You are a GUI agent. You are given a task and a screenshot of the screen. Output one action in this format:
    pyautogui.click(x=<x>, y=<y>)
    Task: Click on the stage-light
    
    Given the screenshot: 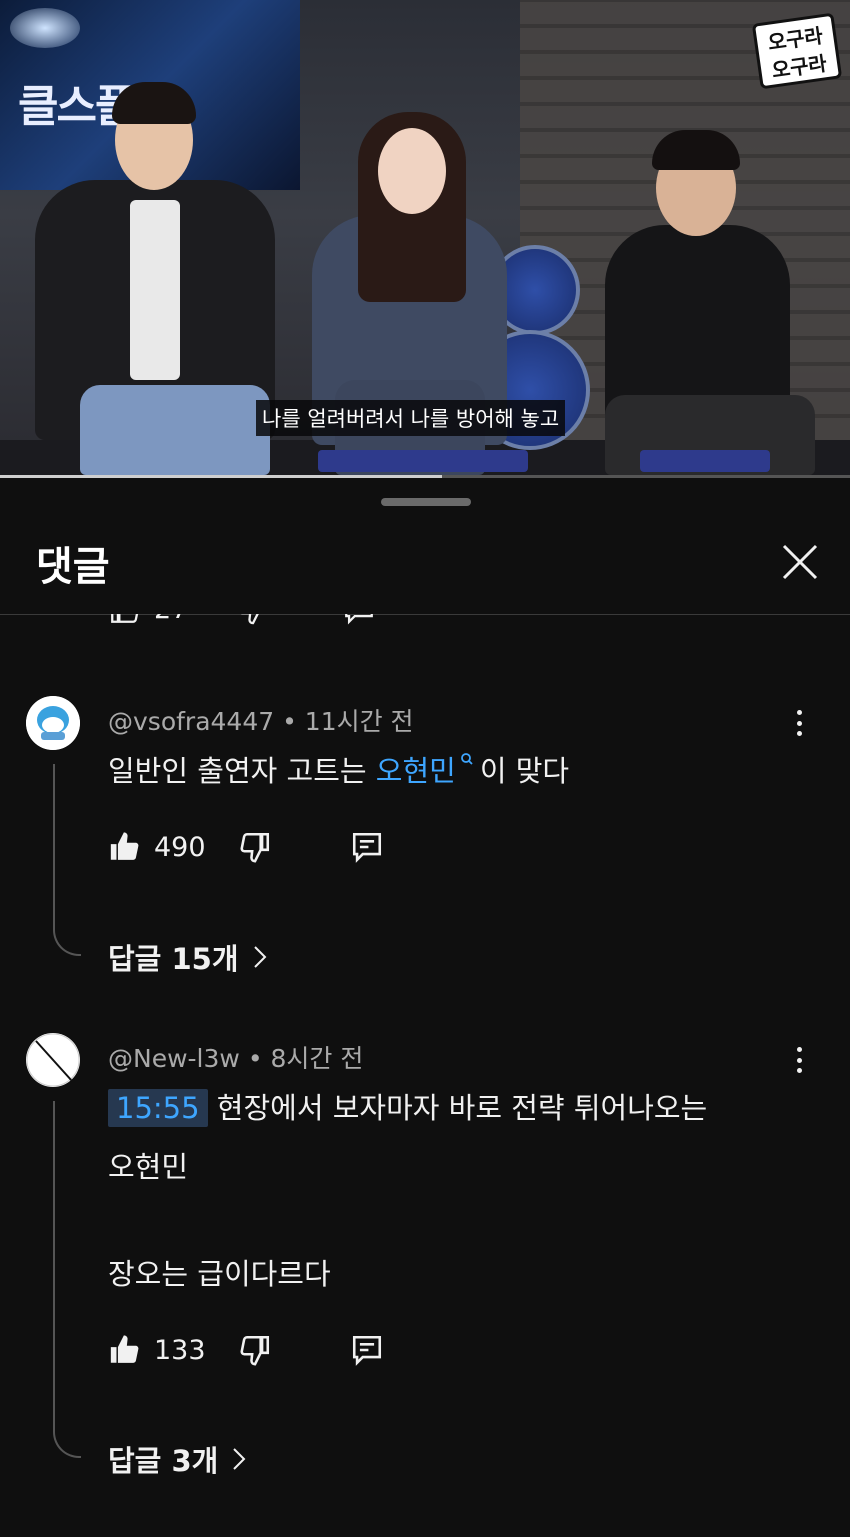 What is the action you would take?
    pyautogui.click(x=45, y=28)
    